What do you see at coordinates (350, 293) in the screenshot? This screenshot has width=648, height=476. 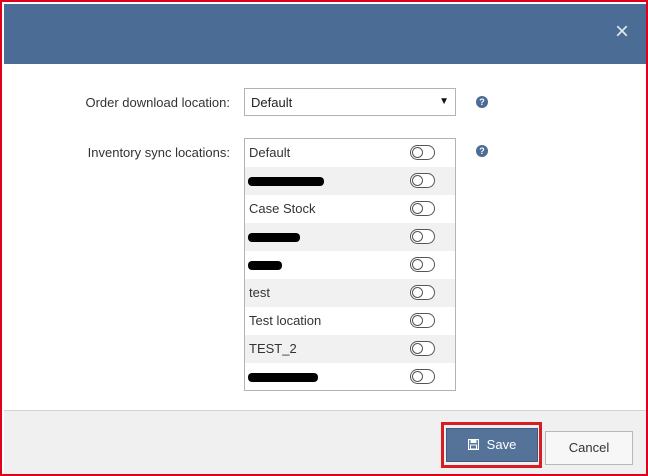 I see `location-row: test` at bounding box center [350, 293].